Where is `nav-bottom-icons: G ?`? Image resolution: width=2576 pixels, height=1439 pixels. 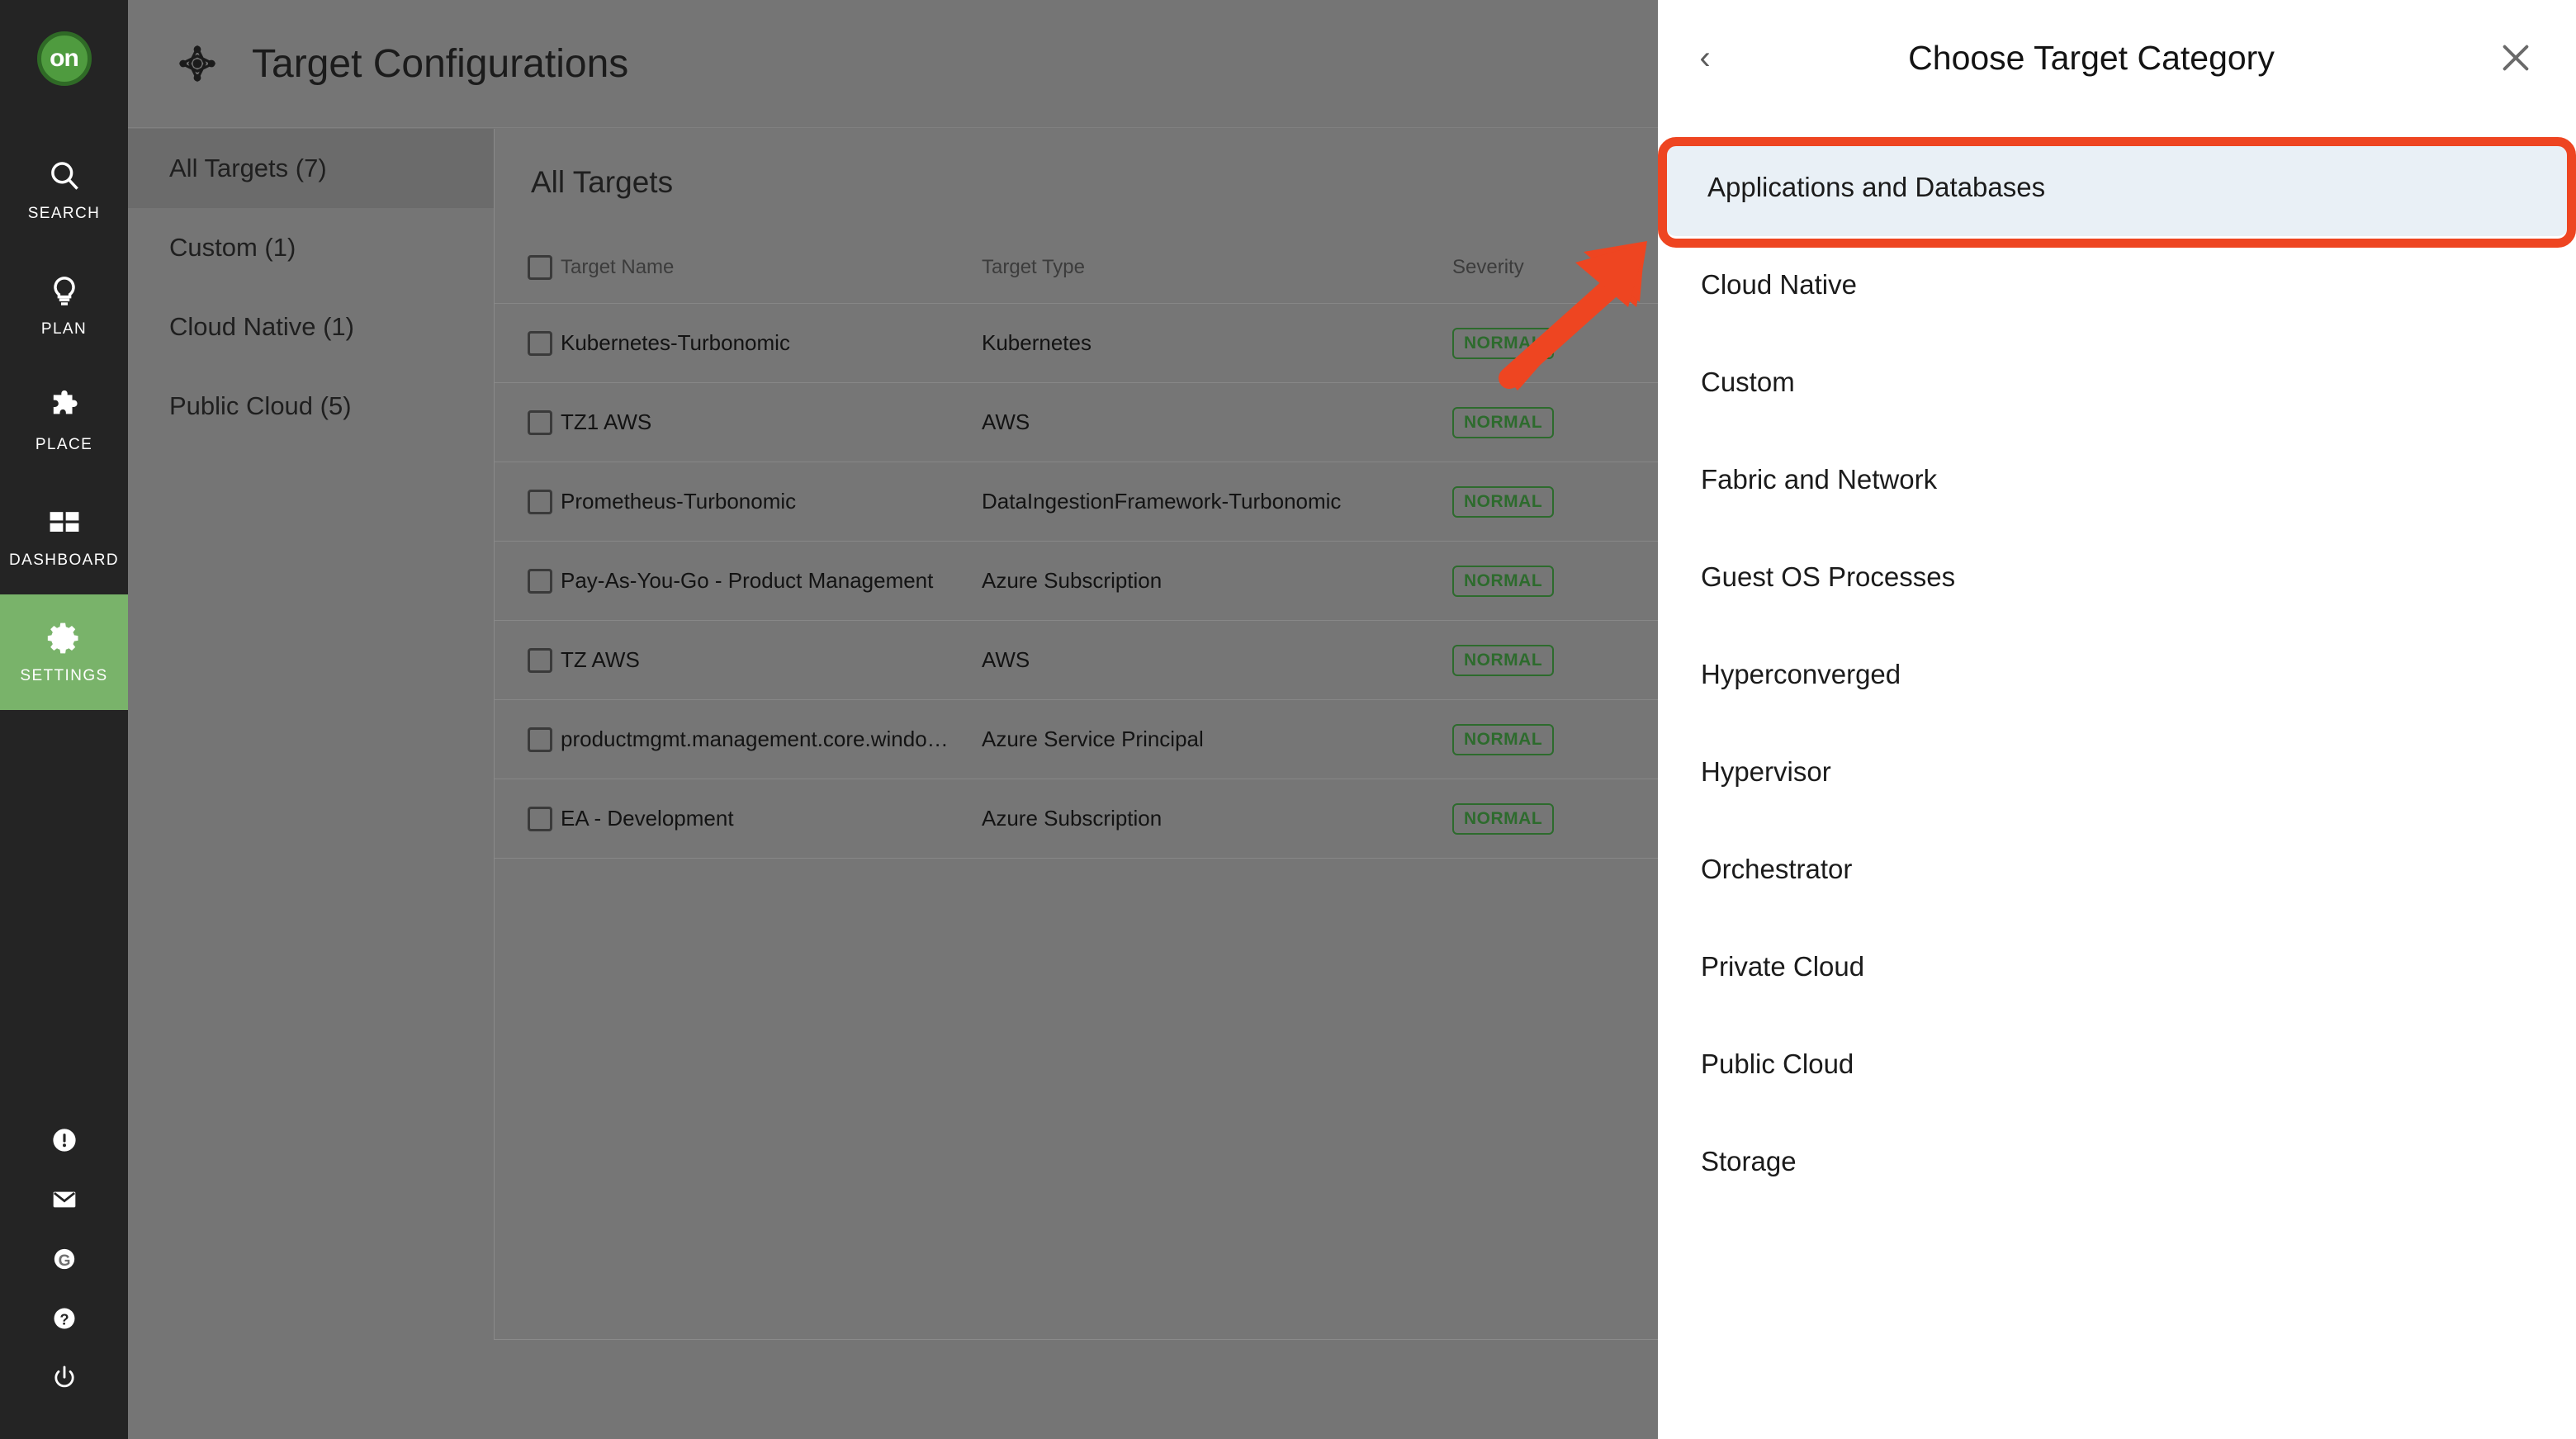 nav-bottom-icons: G ? is located at coordinates (64, 1274).